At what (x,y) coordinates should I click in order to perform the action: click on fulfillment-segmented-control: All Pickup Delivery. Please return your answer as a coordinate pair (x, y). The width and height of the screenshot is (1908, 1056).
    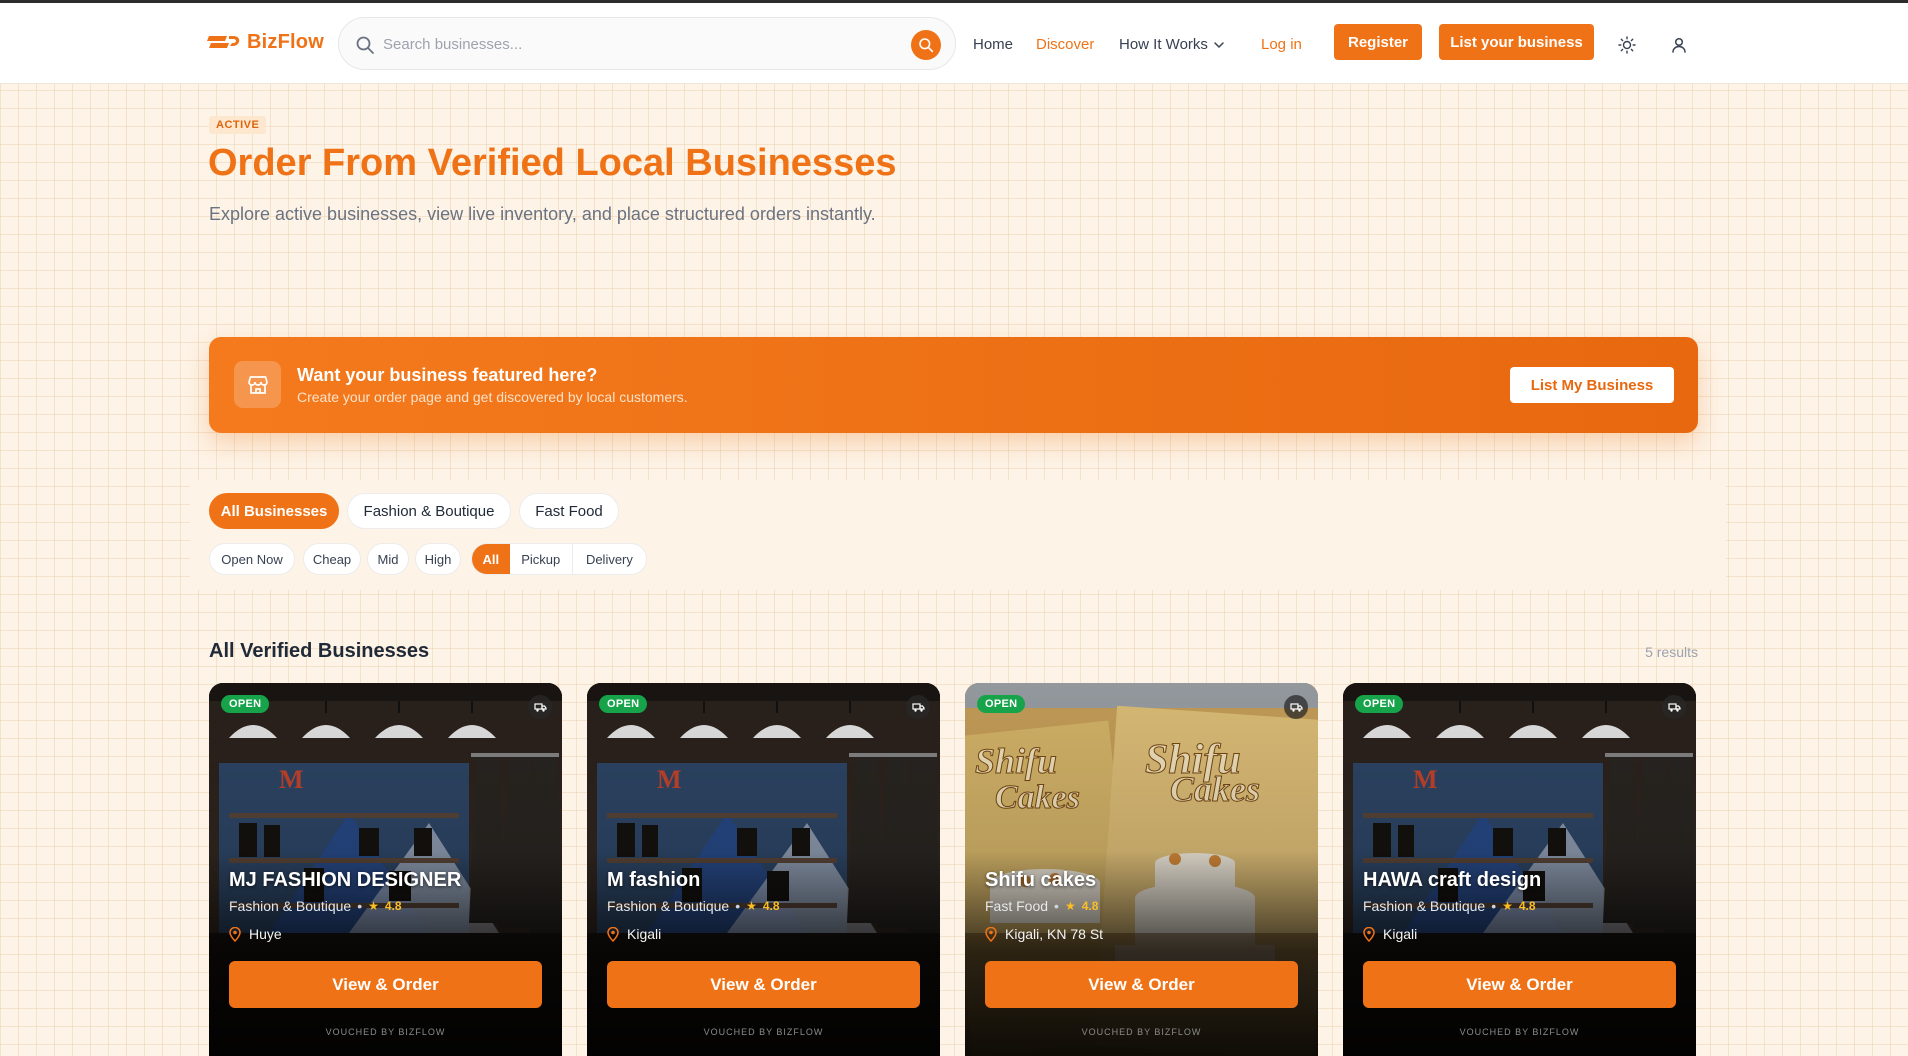
    Looking at the image, I should click on (559, 559).